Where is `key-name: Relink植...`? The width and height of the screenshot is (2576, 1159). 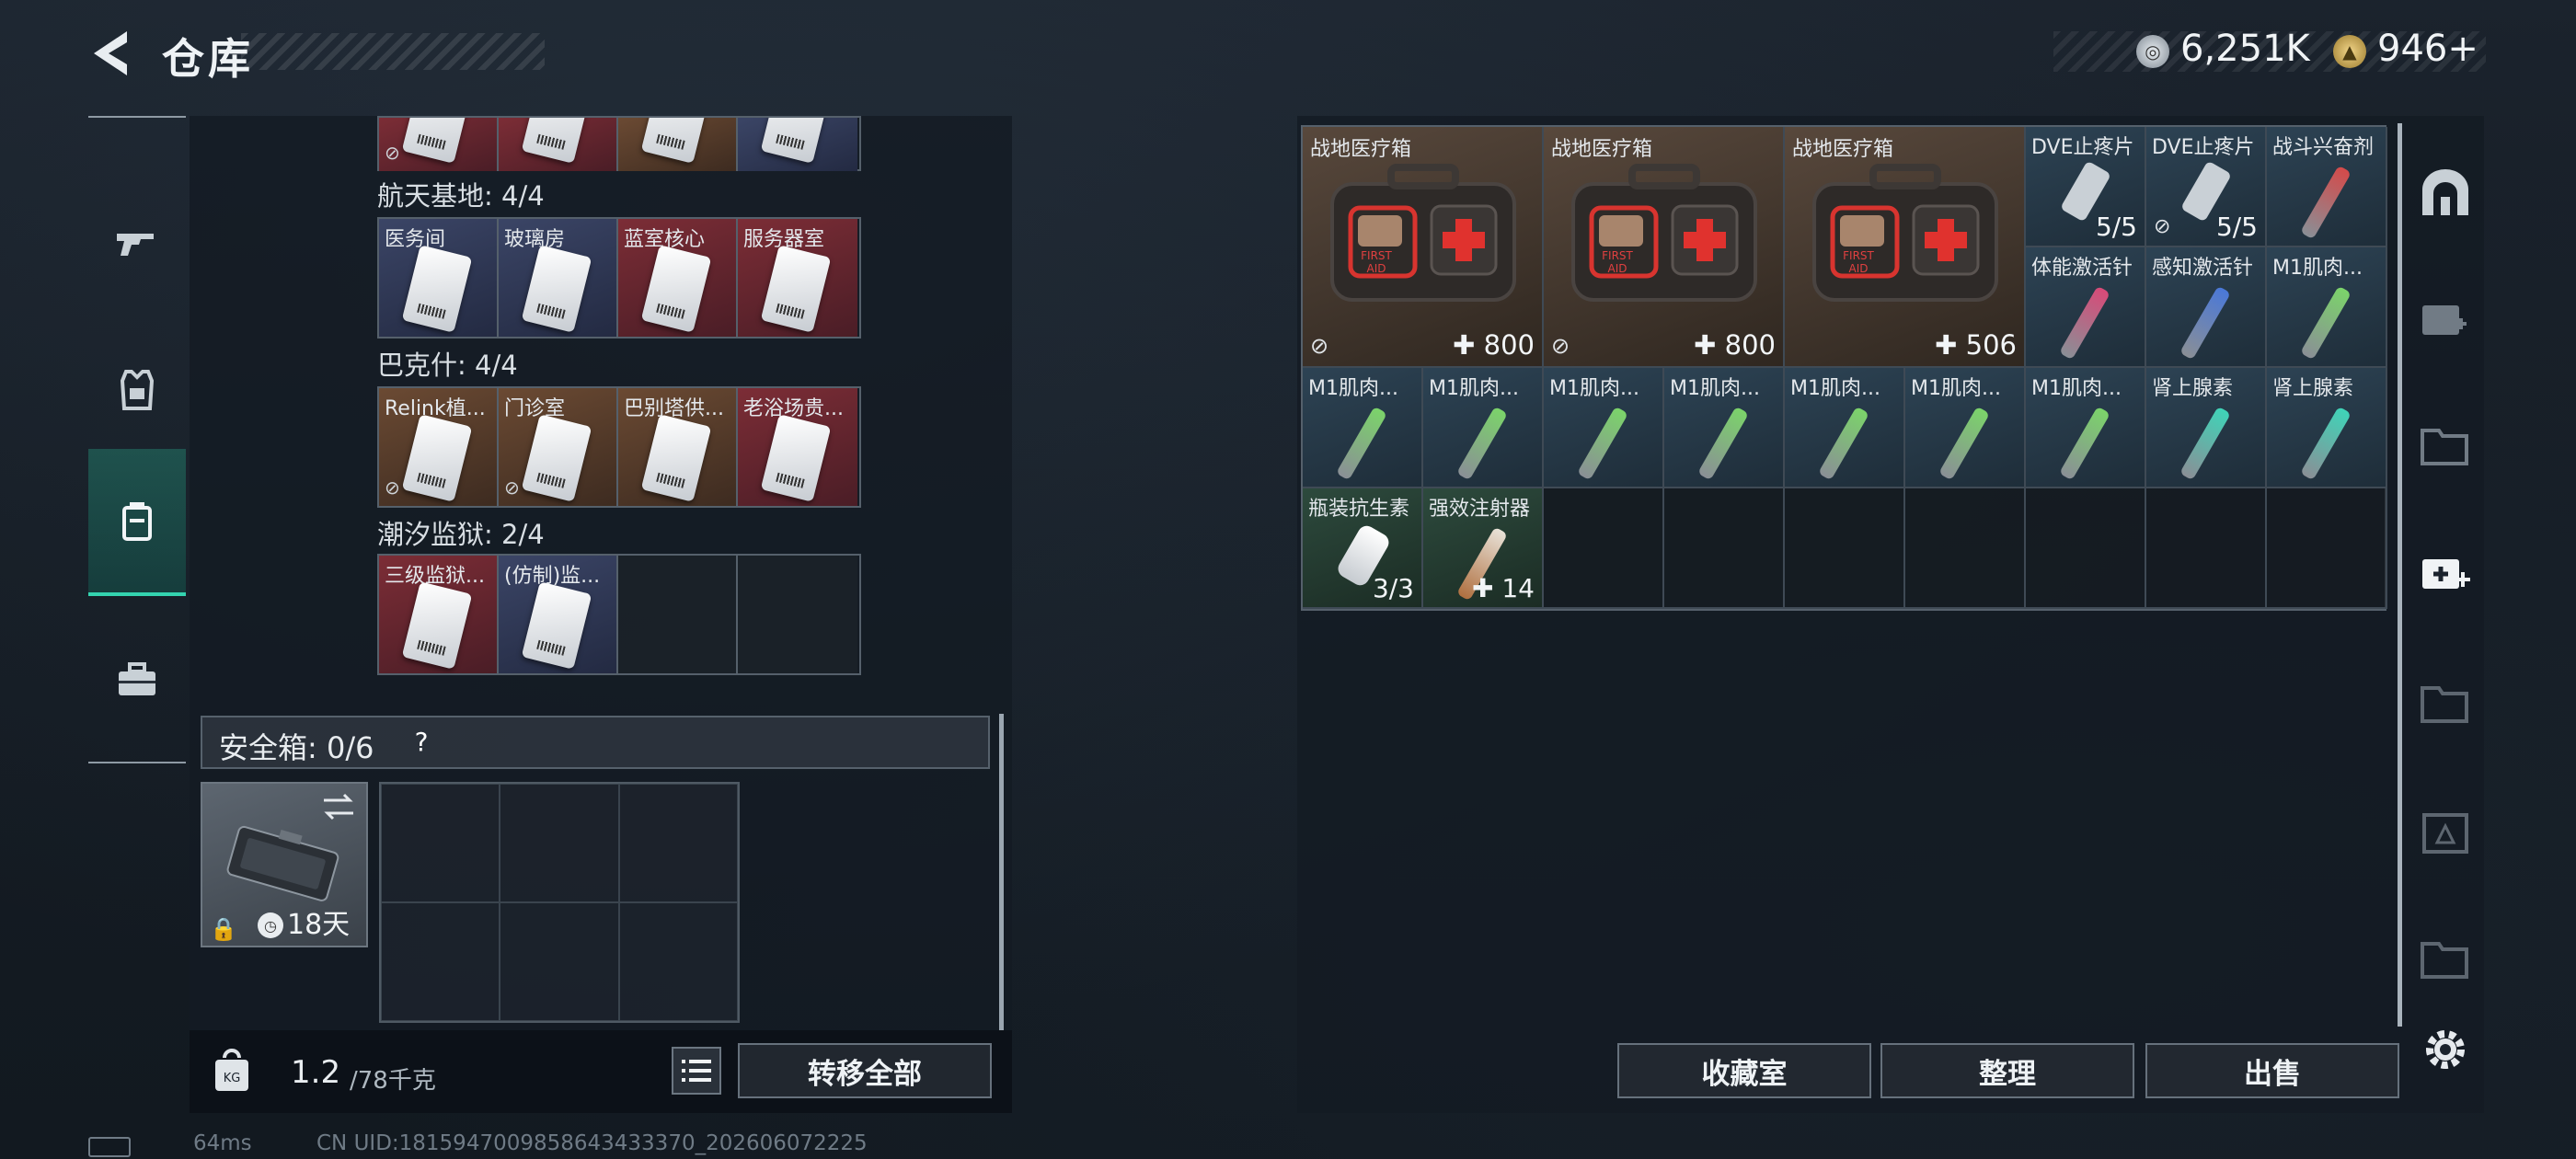 key-name: Relink植... is located at coordinates (435, 408).